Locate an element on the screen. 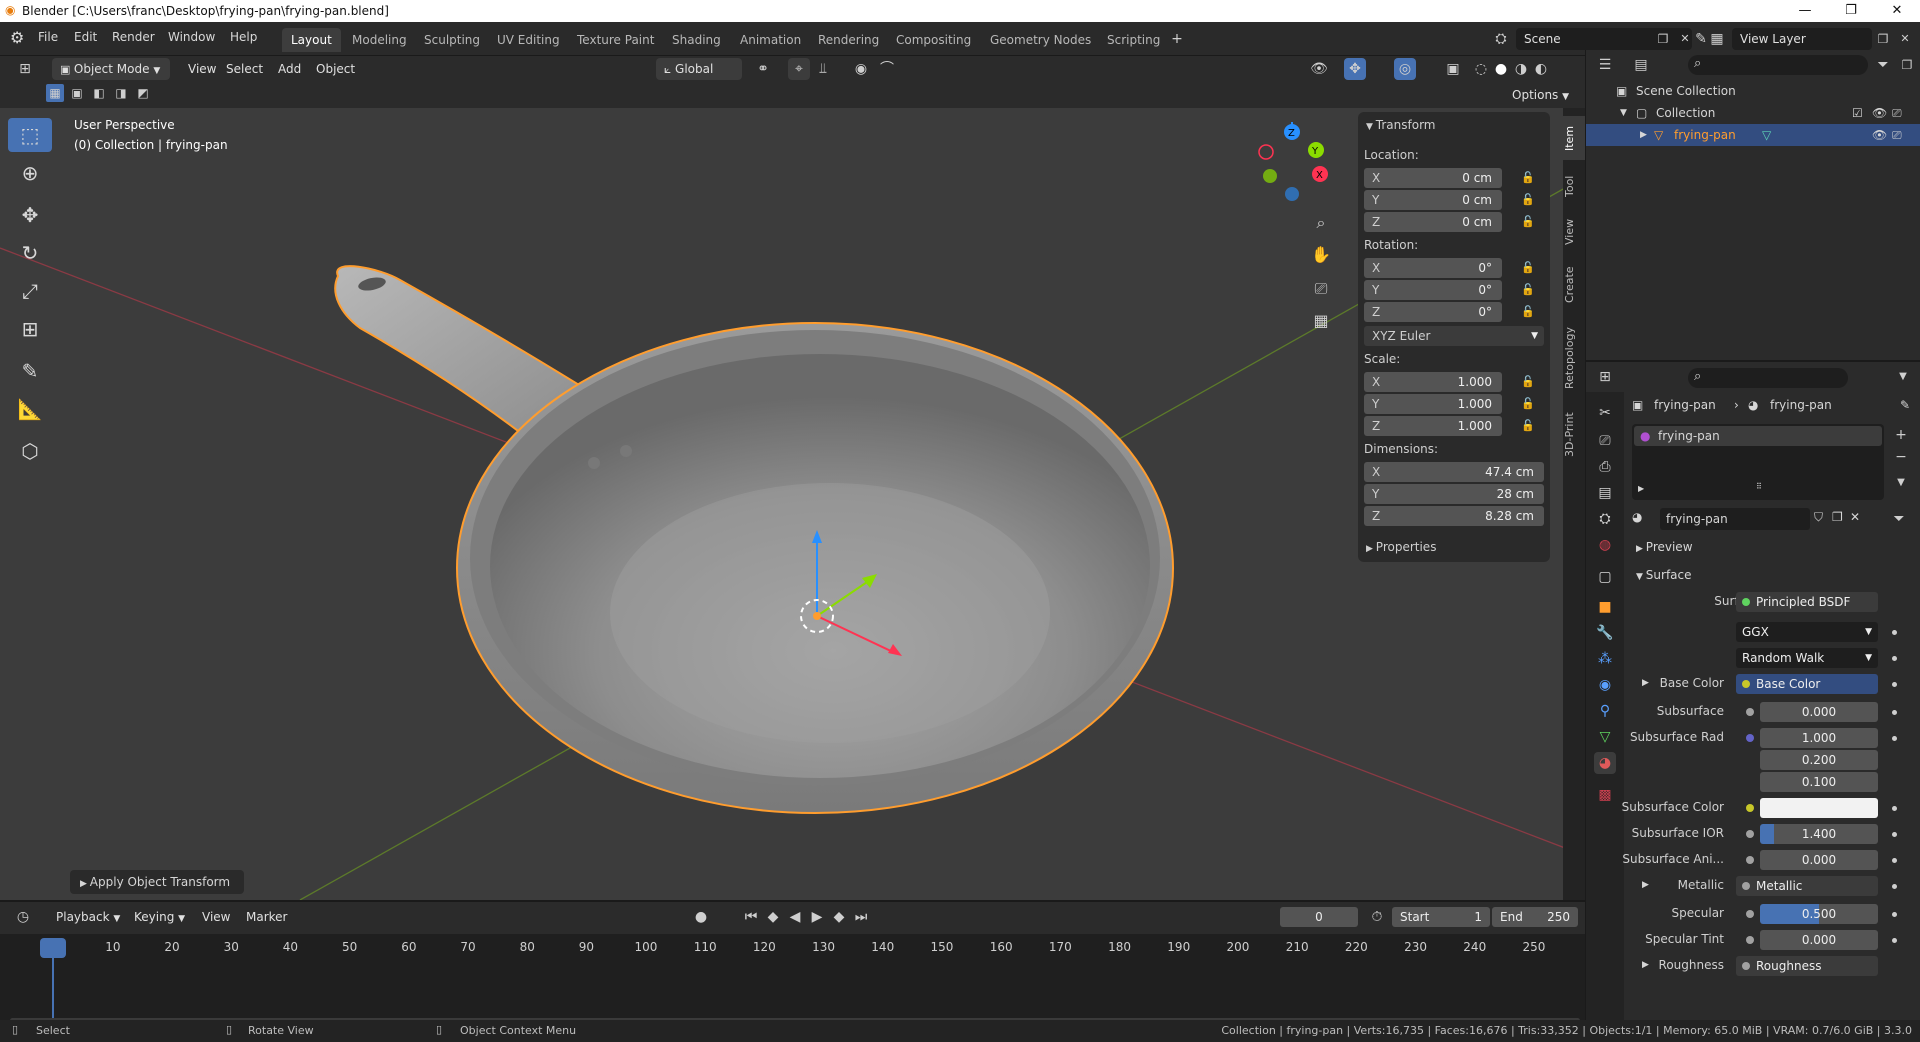 The image size is (1920, 1042). next-keyframe-icon: ◆ is located at coordinates (839, 917).